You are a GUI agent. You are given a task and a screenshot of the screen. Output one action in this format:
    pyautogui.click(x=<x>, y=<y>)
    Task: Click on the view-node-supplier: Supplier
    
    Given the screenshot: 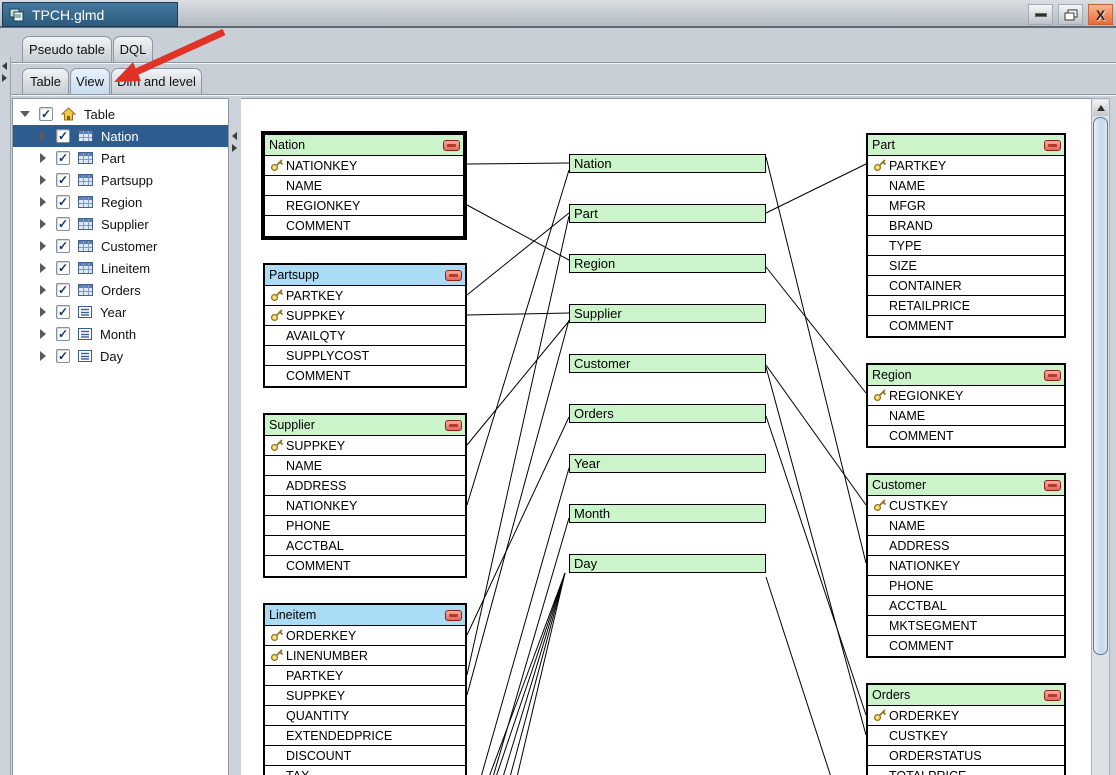 What is the action you would take?
    pyautogui.click(x=667, y=313)
    